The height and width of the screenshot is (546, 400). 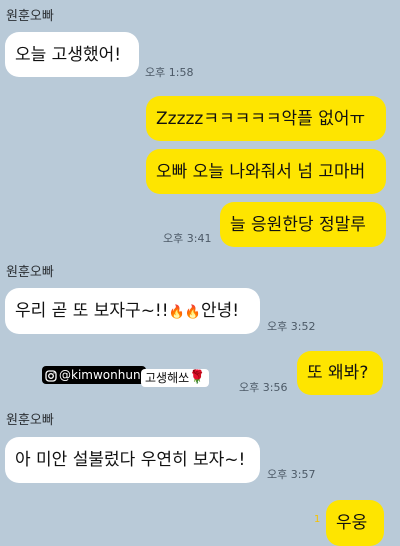 I want to click on instagram-handle: @kimwonhun, so click(x=100, y=375).